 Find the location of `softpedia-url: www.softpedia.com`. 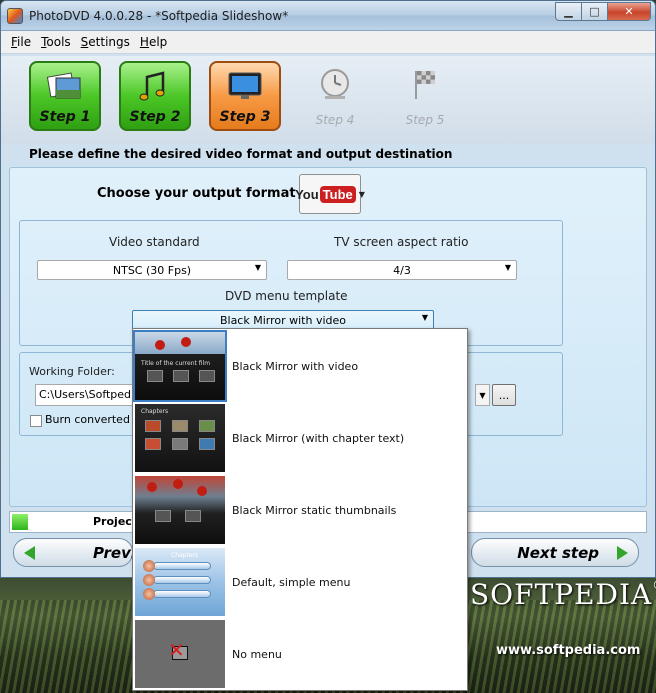

softpedia-url: www.softpedia.com is located at coordinates (568, 650).